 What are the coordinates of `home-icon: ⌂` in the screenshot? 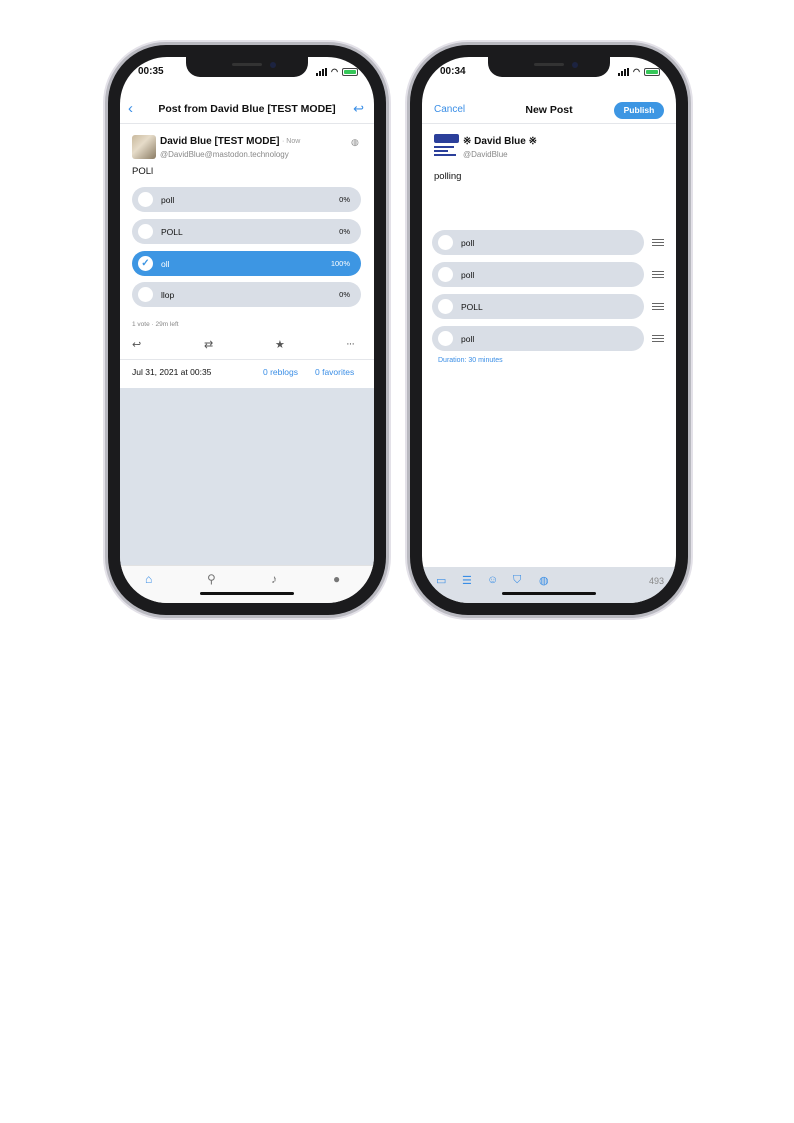 It's located at (148, 579).